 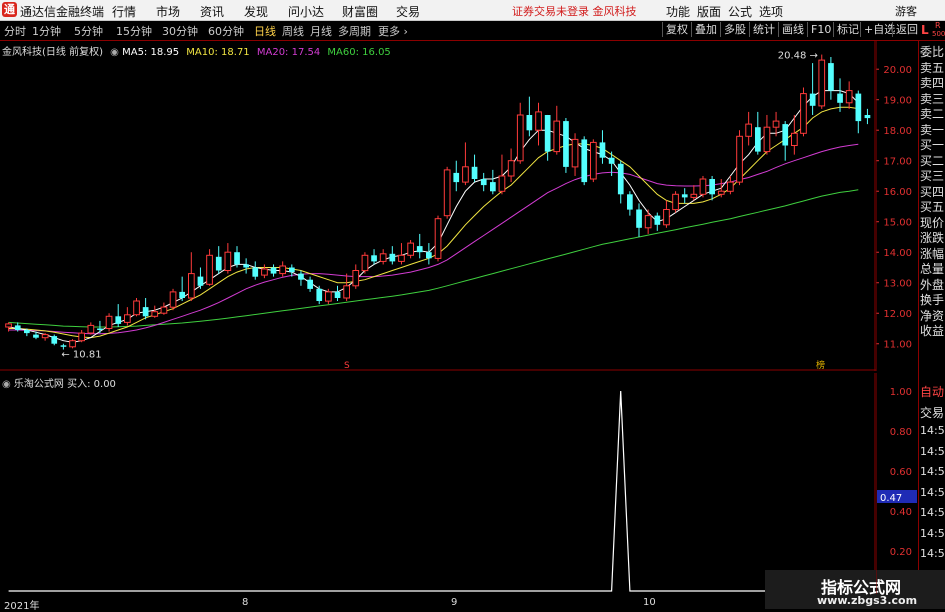 What do you see at coordinates (134, 31) in the screenshot?
I see `period-15min: 15分钟` at bounding box center [134, 31].